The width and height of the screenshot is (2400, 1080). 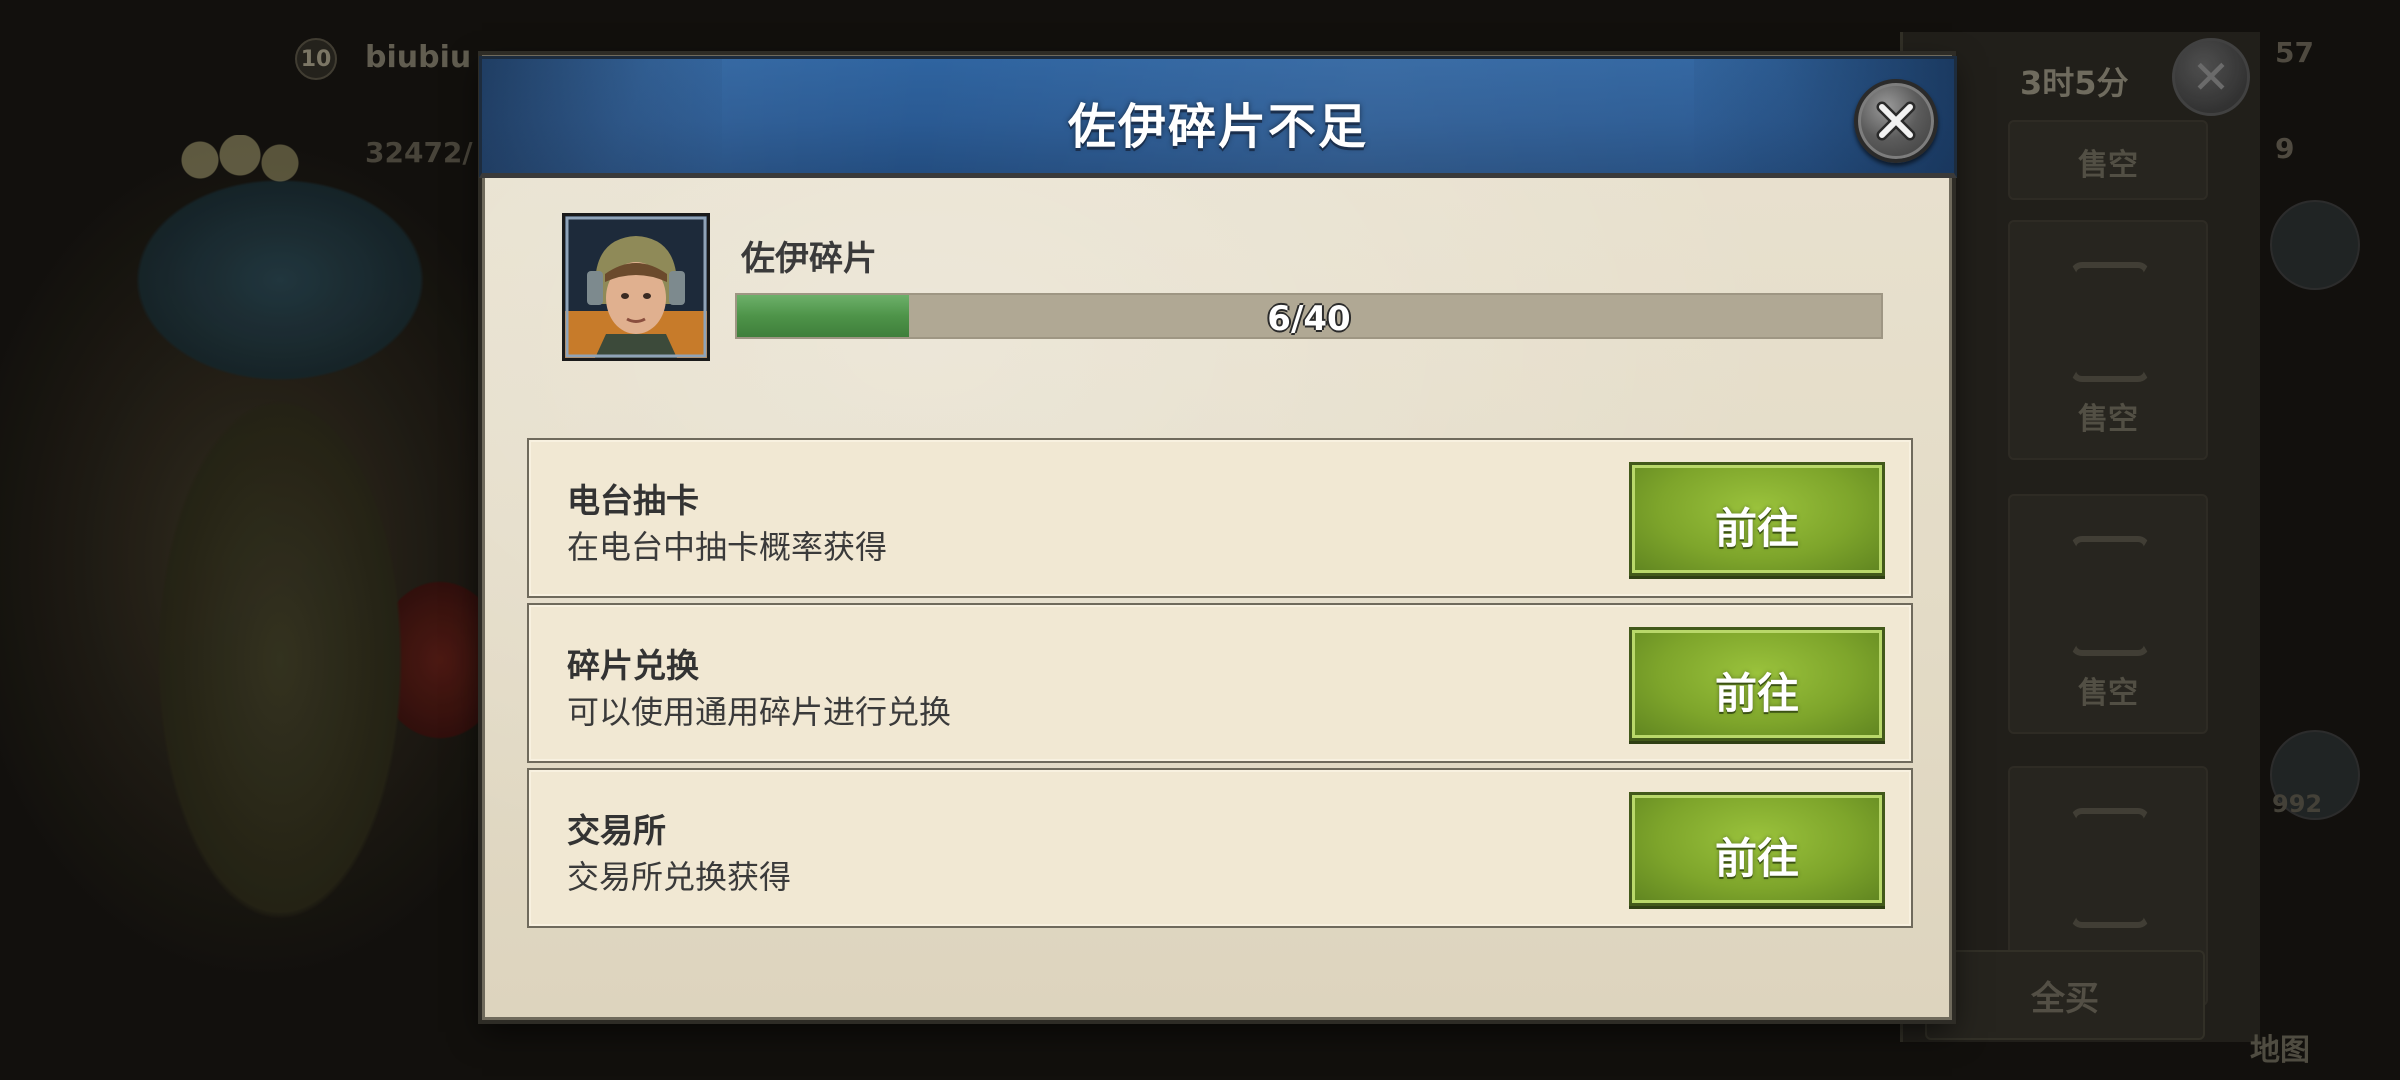 I want to click on dialog-header: 佐伊碎片不足, so click(x=1218, y=117).